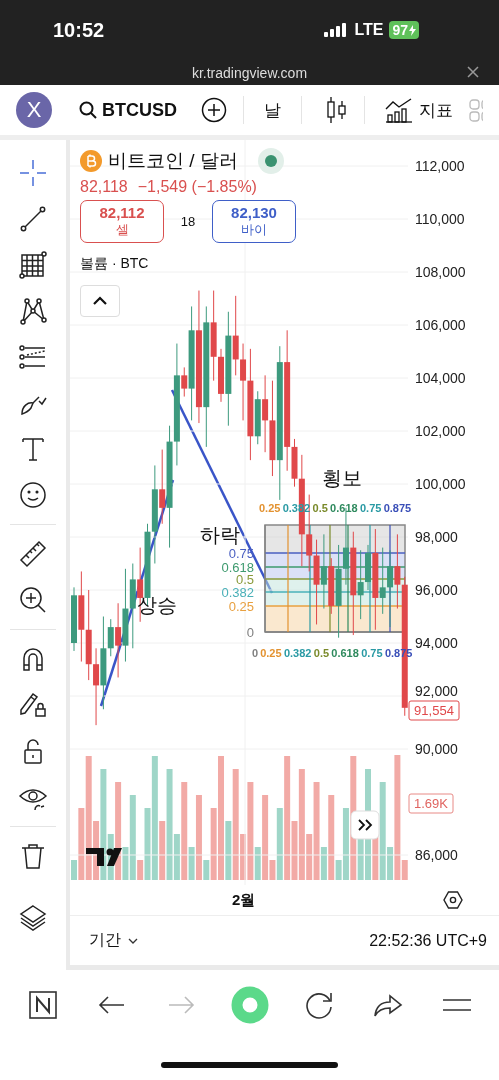 The width and height of the screenshot is (499, 1080). Describe the element at coordinates (428, 940) in the screenshot. I see `clock-text: 22:52:36 UTC+9` at that location.